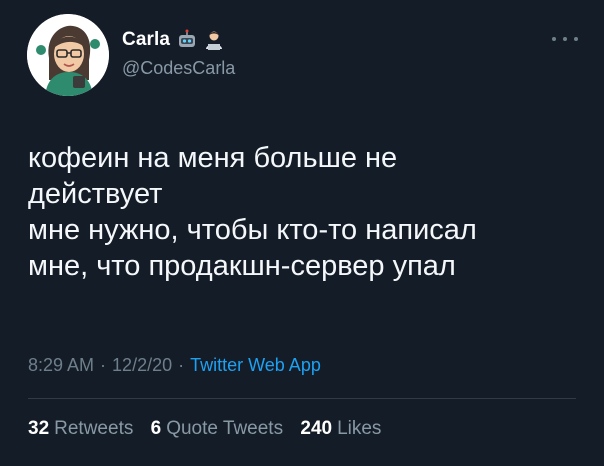  Describe the element at coordinates (242, 266) in the screenshot. I see `tweet-line: мне, что продакшн-сервер упал` at that location.